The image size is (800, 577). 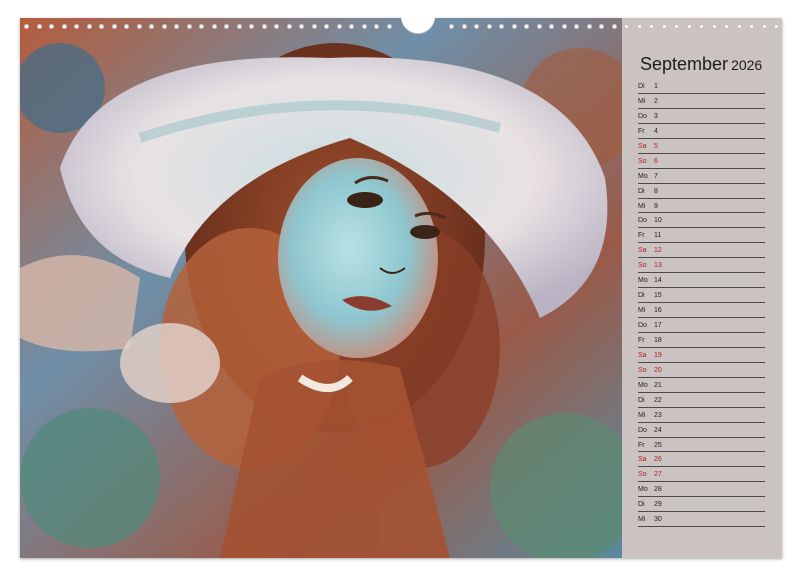 What do you see at coordinates (658, 415) in the screenshot?
I see `day-number: 23` at bounding box center [658, 415].